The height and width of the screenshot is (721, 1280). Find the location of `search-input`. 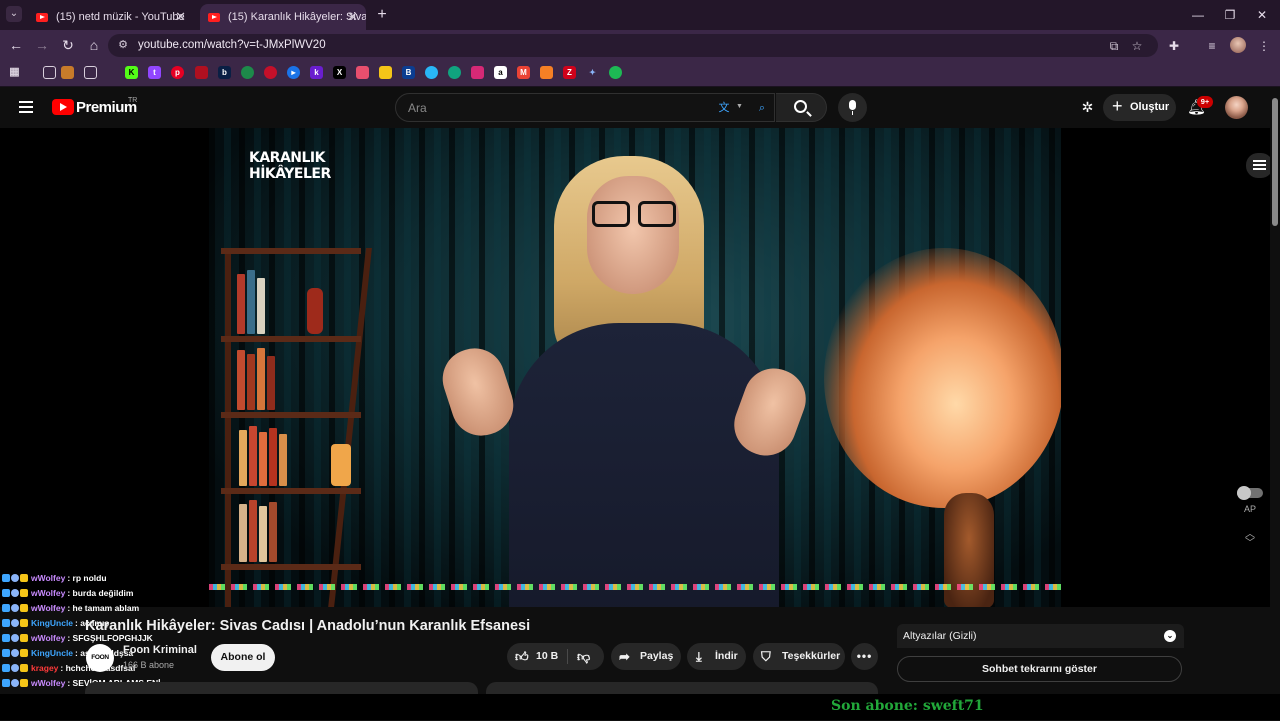

search-input is located at coordinates (558, 108).